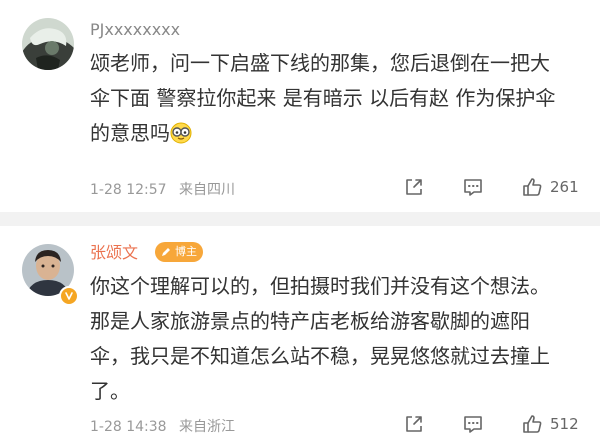  I want to click on comment-meta: 1-28 12:57 来自四川, so click(162, 190).